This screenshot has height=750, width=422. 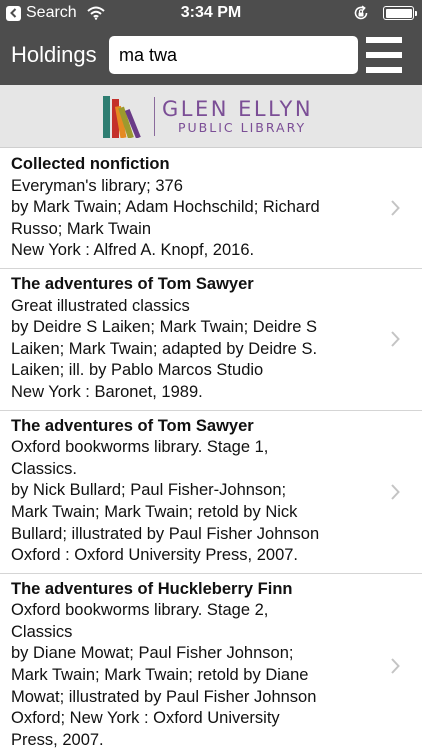 I want to click on result-line: Classics., so click(x=44, y=468).